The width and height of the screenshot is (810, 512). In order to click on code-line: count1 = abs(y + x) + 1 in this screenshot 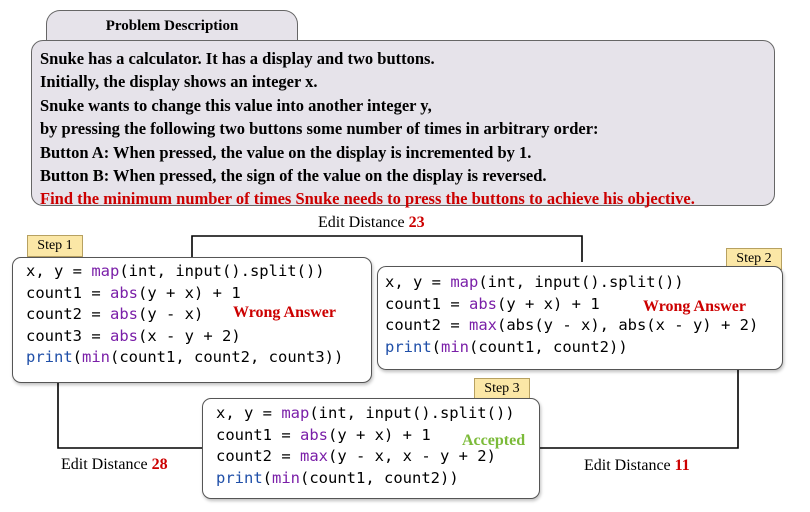, I will do `click(184, 294)`.